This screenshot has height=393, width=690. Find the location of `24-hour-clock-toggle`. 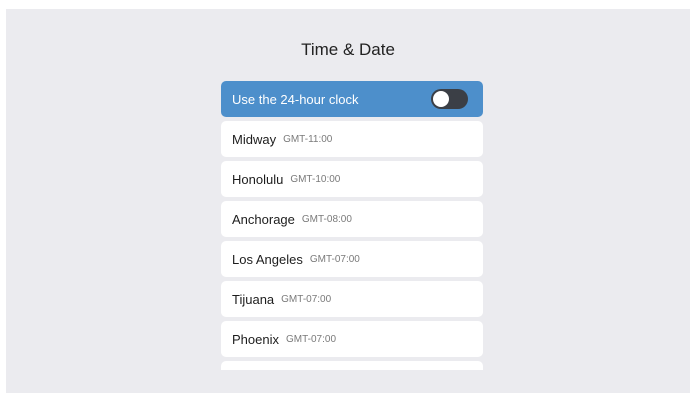

24-hour-clock-toggle is located at coordinates (449, 99).